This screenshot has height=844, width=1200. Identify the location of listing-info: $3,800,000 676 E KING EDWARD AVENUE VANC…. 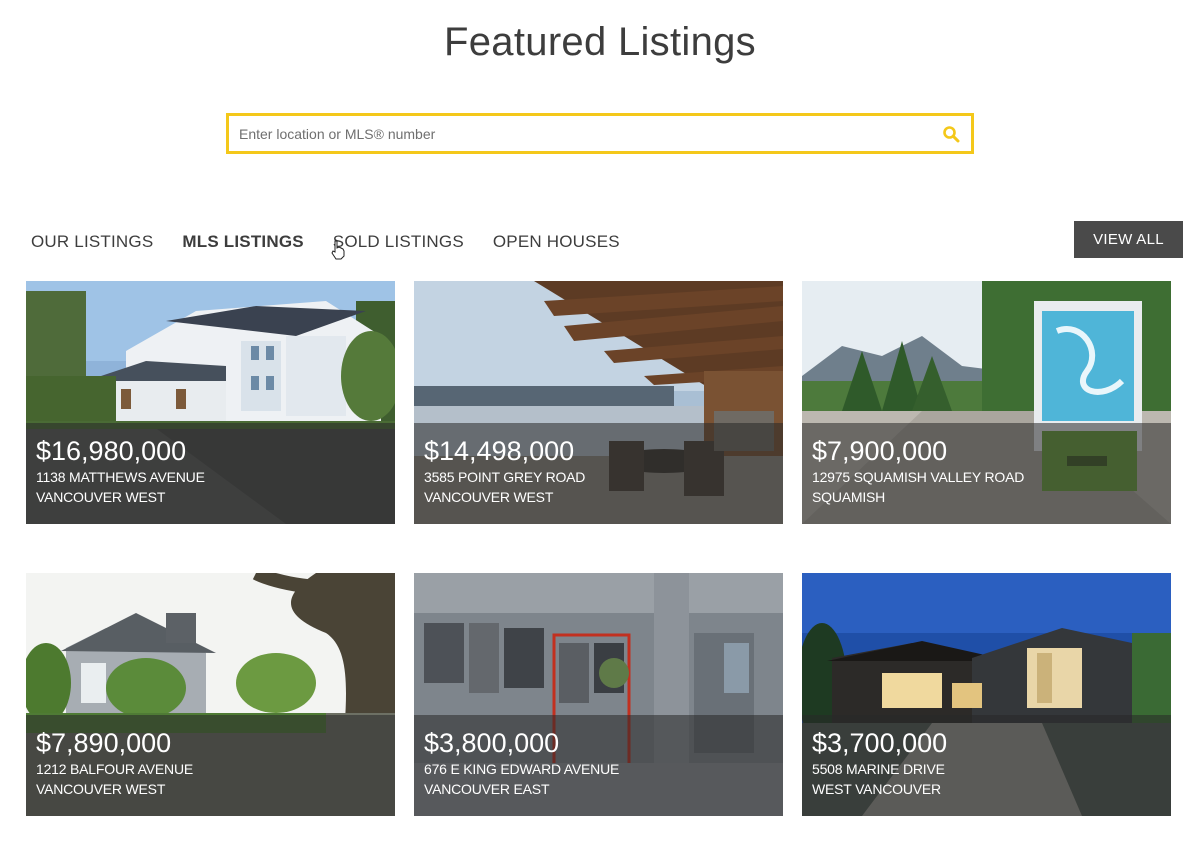
(598, 765).